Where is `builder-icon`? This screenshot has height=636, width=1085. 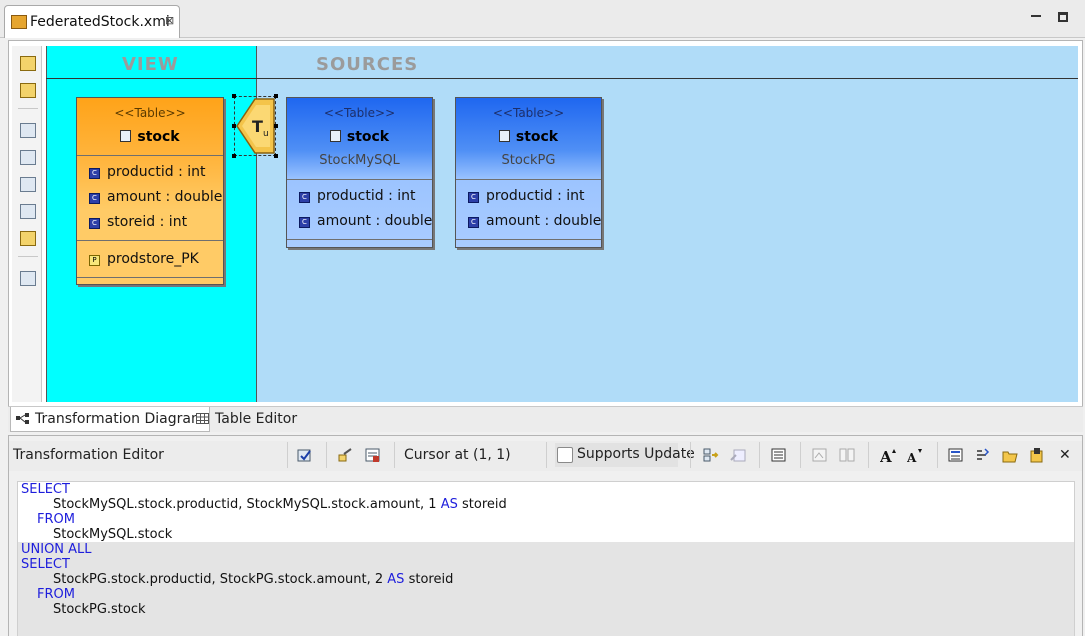 builder-icon is located at coordinates (345, 455).